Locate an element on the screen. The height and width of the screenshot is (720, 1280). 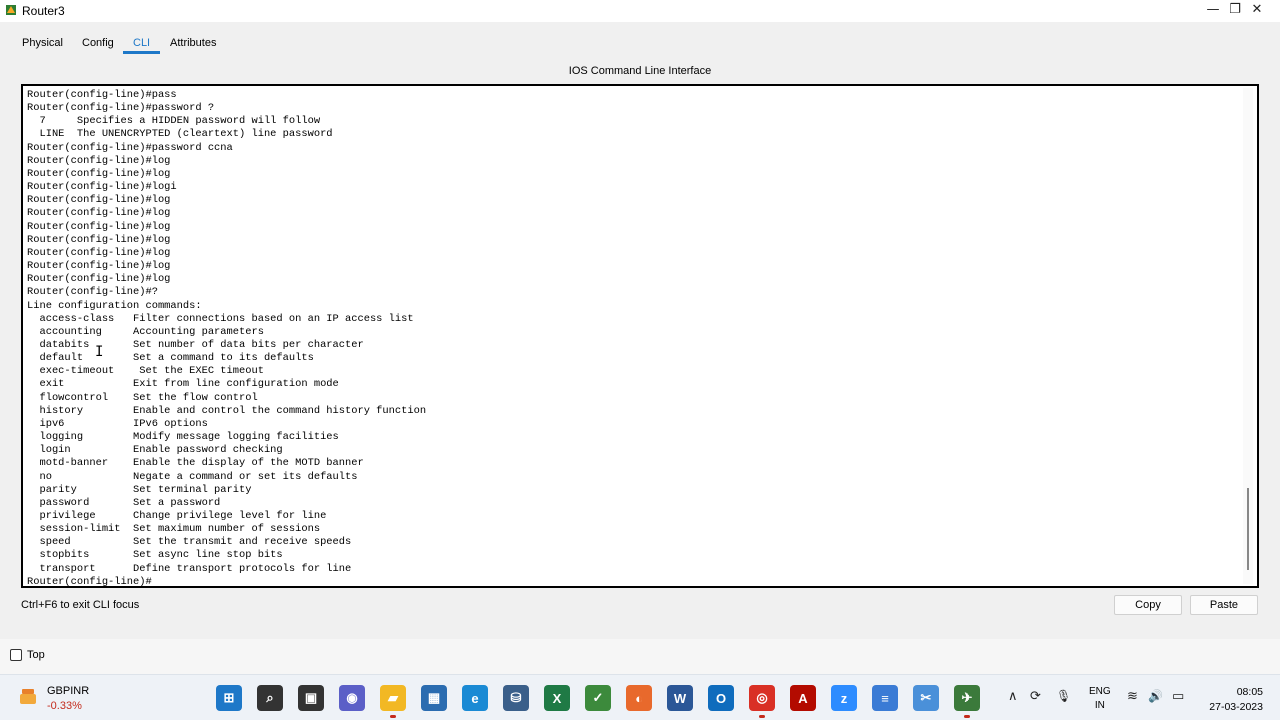
search-icon: ⌕ is located at coordinates (270, 698).